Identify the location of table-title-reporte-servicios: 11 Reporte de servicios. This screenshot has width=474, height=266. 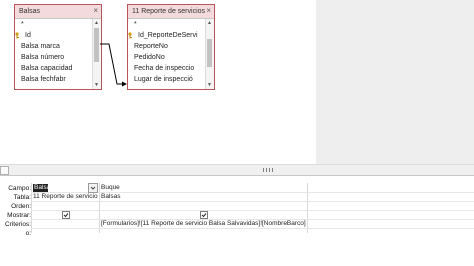
(169, 11).